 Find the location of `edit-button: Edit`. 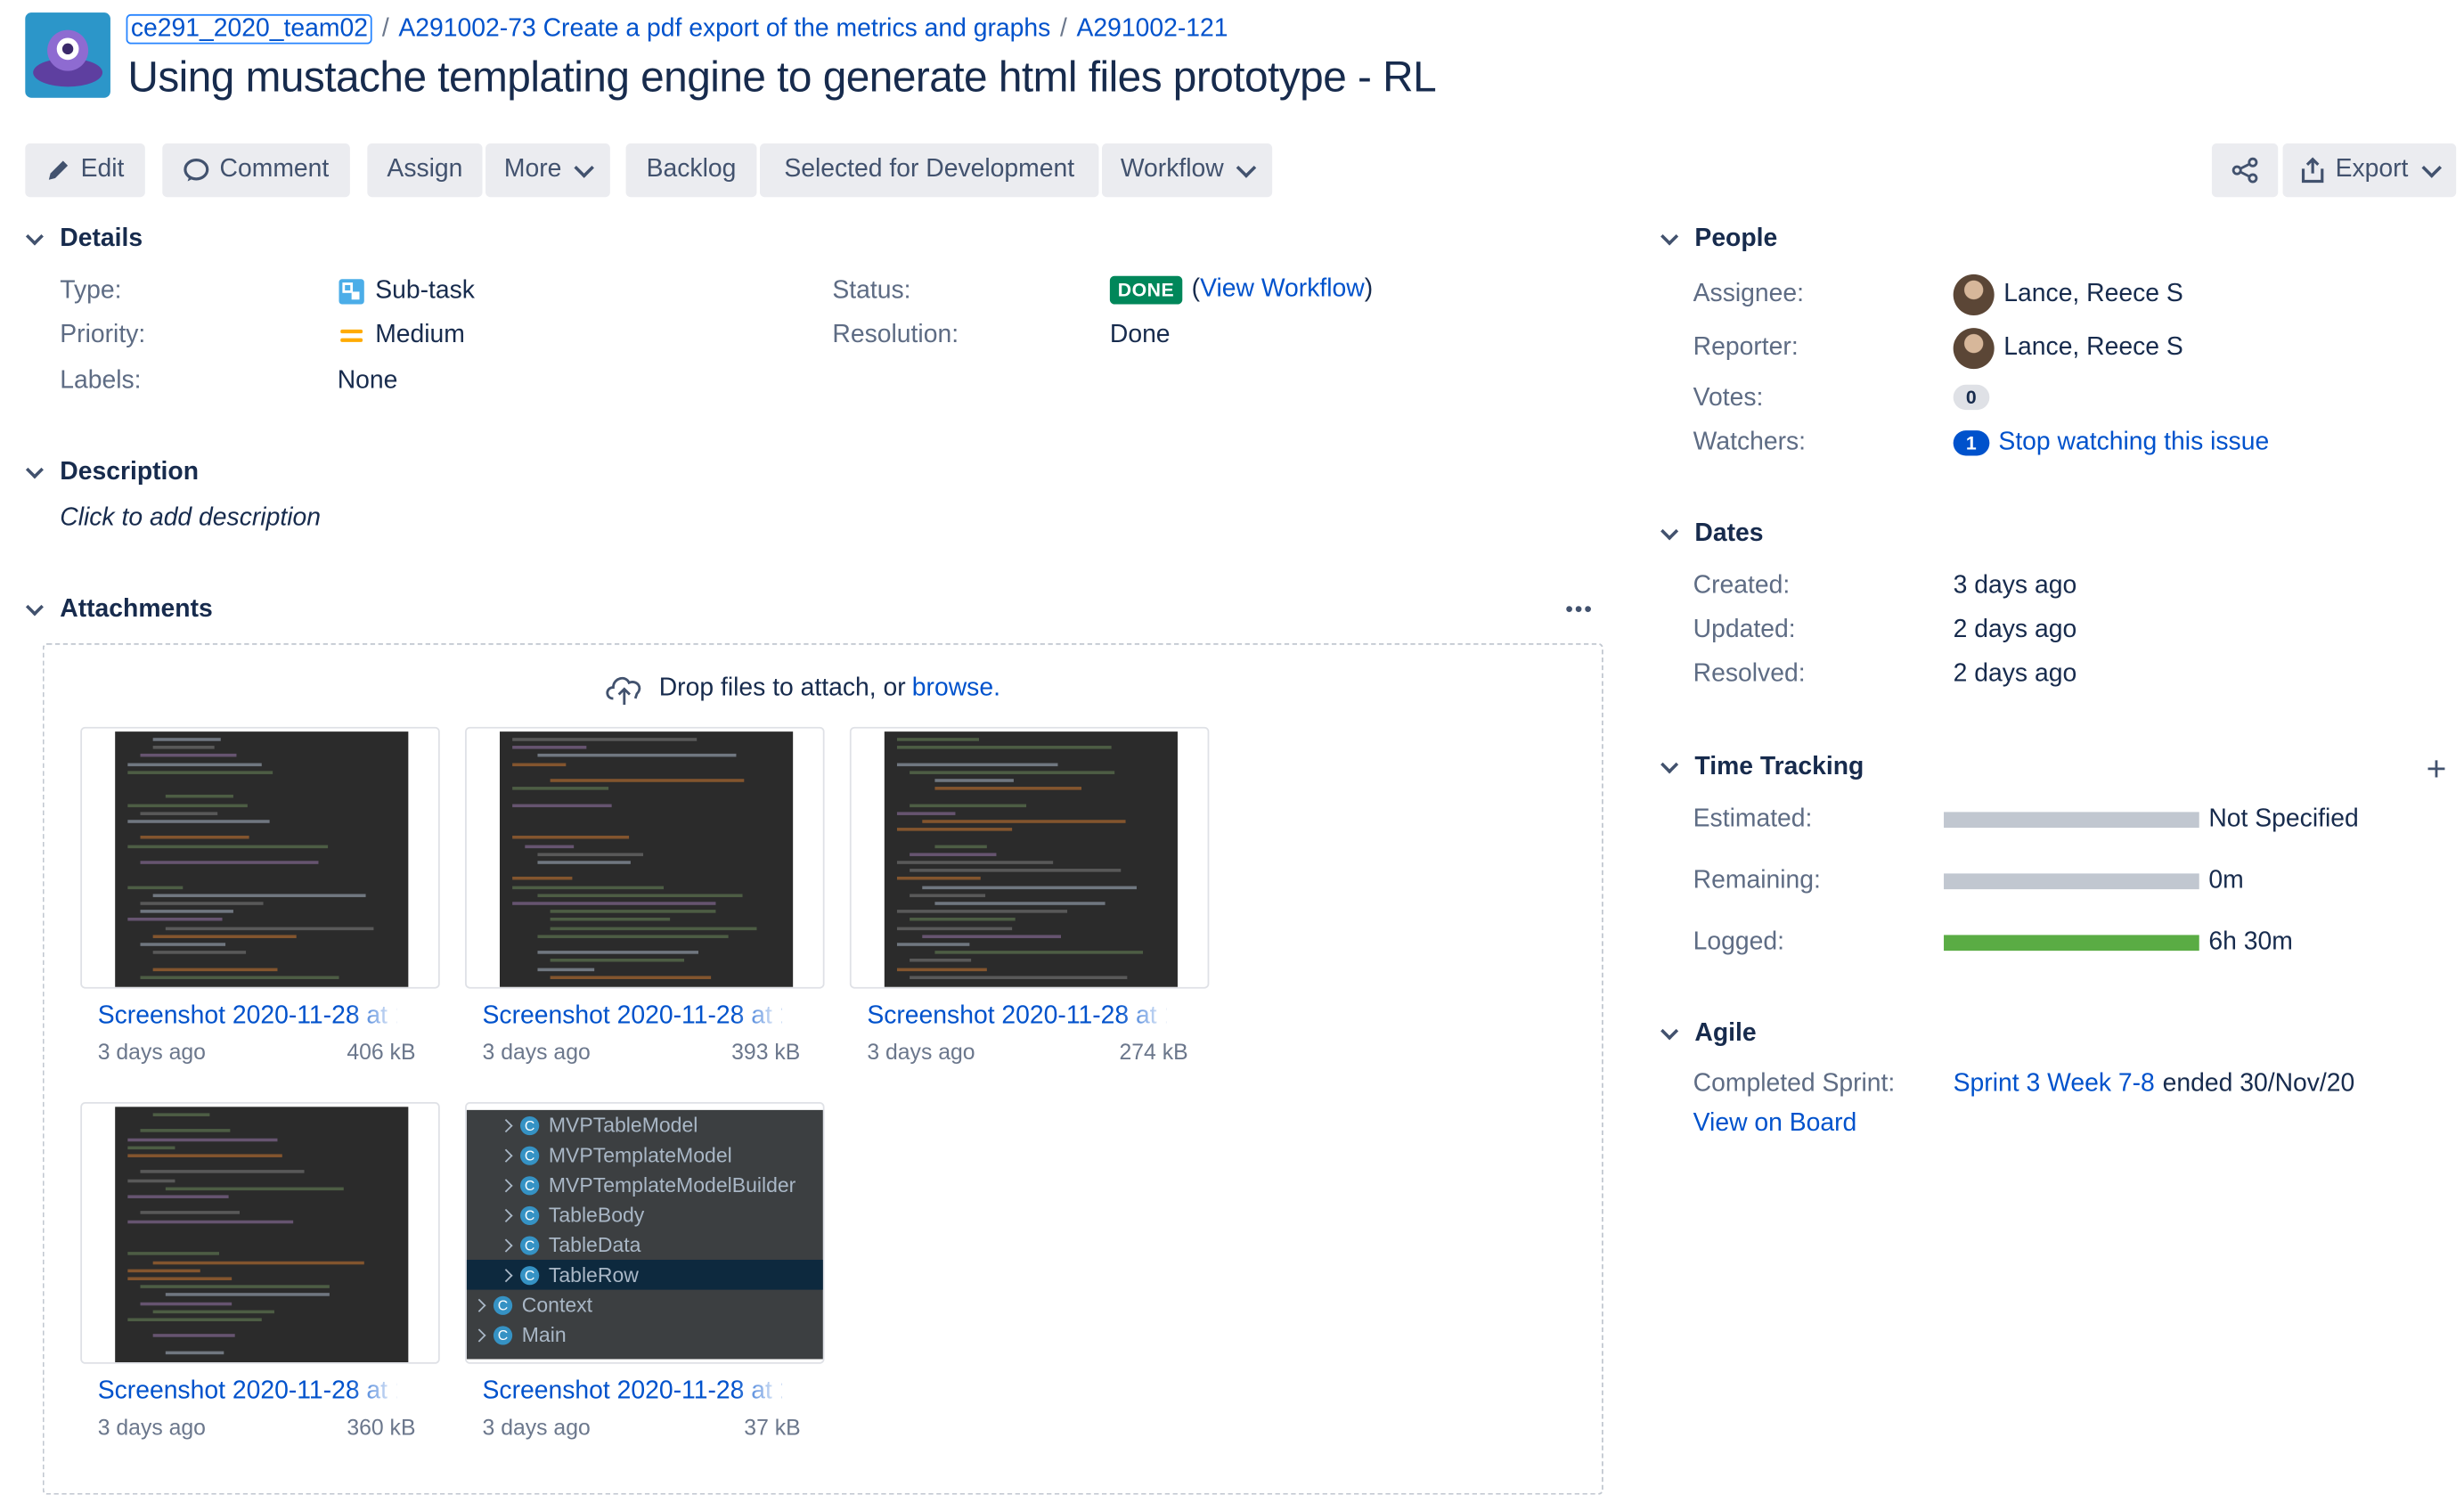

edit-button: Edit is located at coordinates (85, 170).